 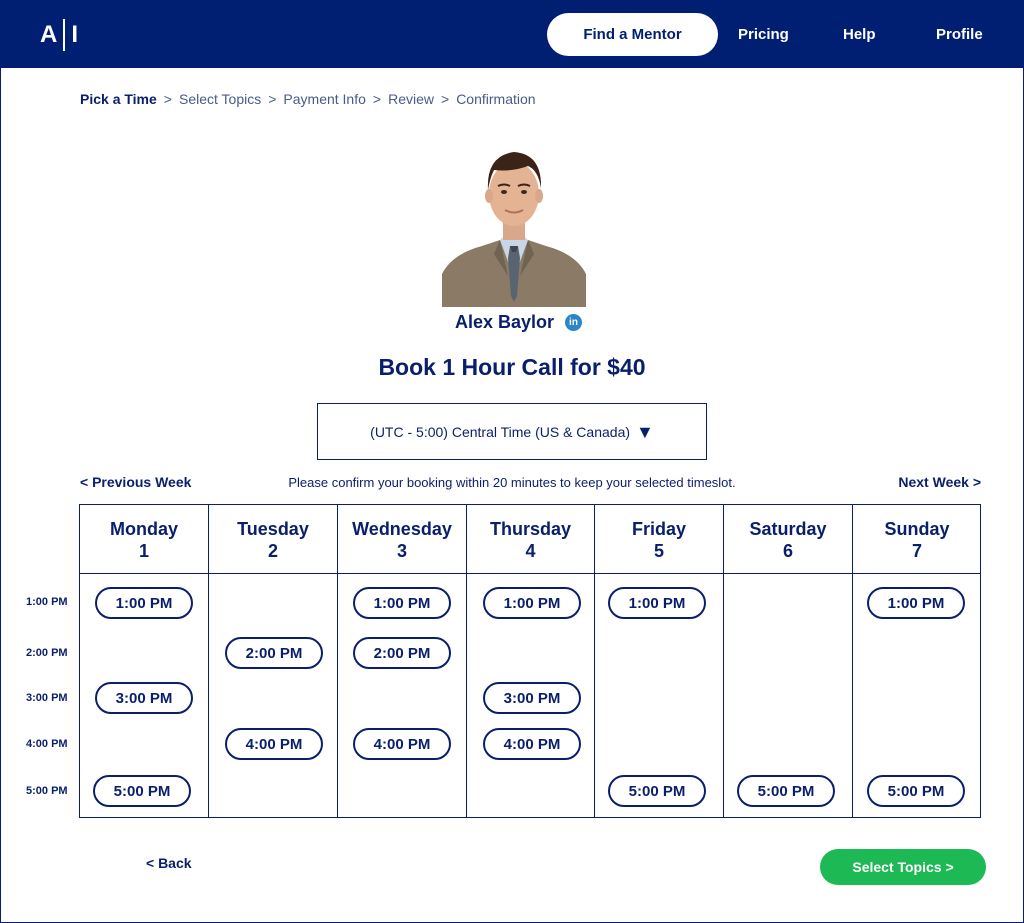 I want to click on day-column-thursday: Thursday 4 1:00 PM 3:00 PM 4:00 PM, so click(x=531, y=661).